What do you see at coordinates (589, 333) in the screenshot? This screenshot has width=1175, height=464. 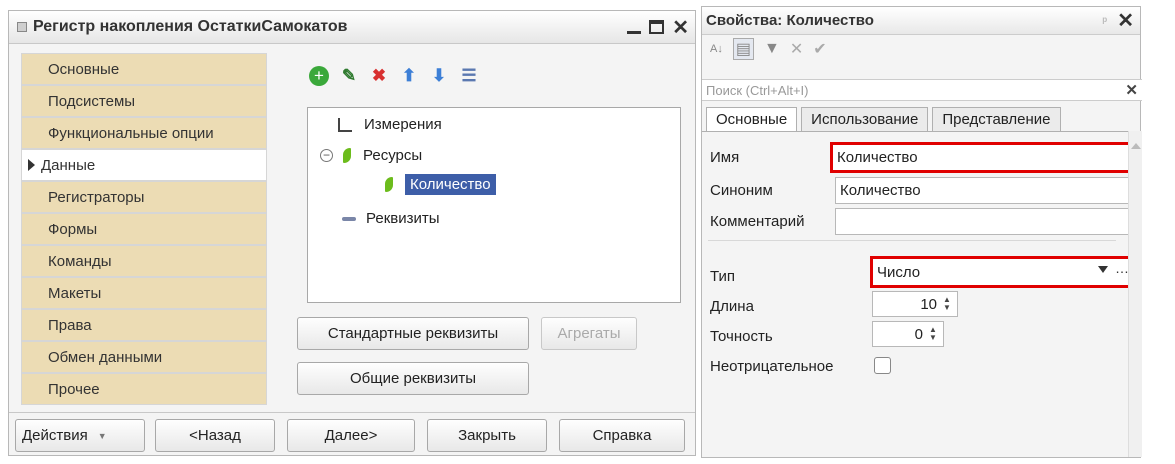 I see `aggregates-button: Агрегаты` at bounding box center [589, 333].